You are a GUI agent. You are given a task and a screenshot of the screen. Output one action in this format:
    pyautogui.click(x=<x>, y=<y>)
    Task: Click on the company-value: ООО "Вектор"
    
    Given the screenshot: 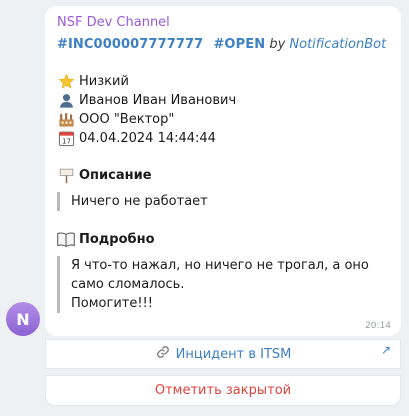 What is the action you would take?
    pyautogui.click(x=127, y=119)
    